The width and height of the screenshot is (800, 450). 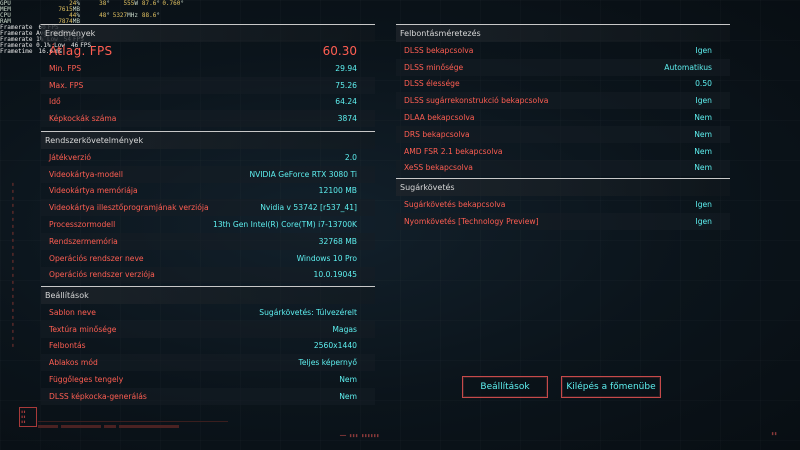 What do you see at coordinates (327, 363) in the screenshot?
I see `stat-value: Teljes képernyő` at bounding box center [327, 363].